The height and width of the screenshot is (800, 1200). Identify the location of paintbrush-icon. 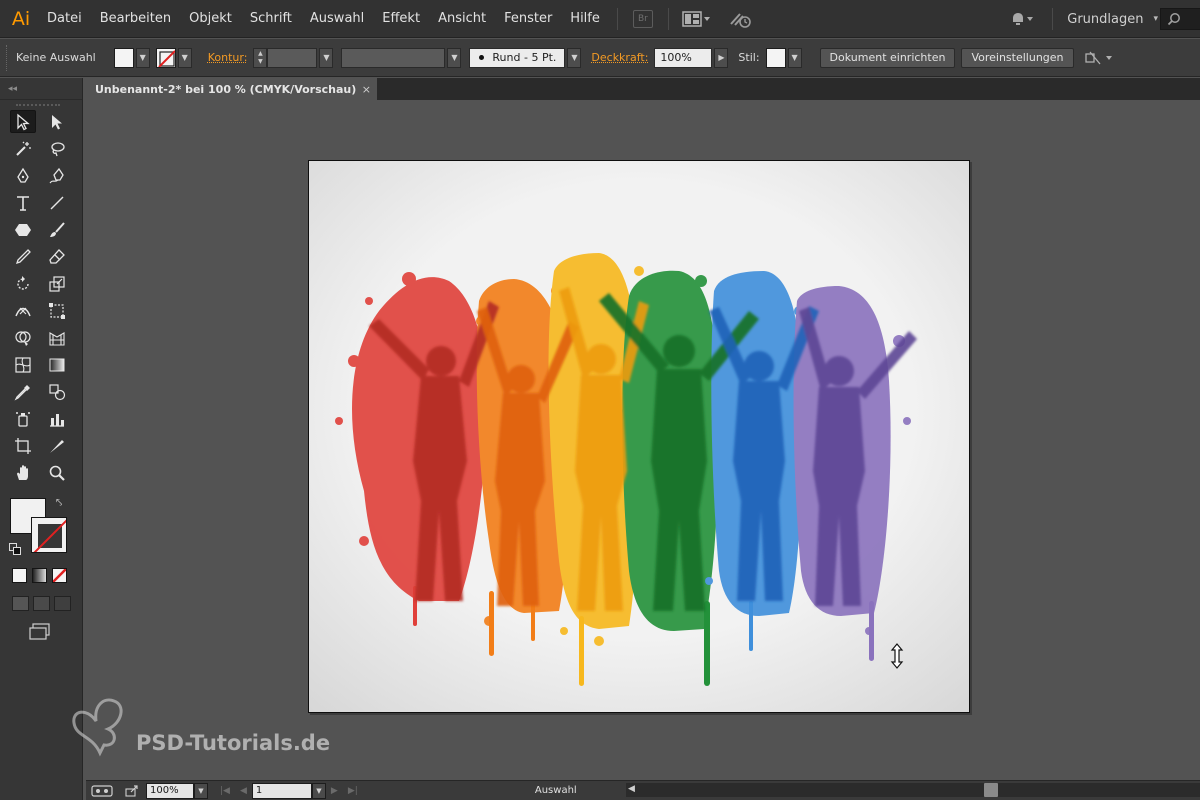
(57, 229).